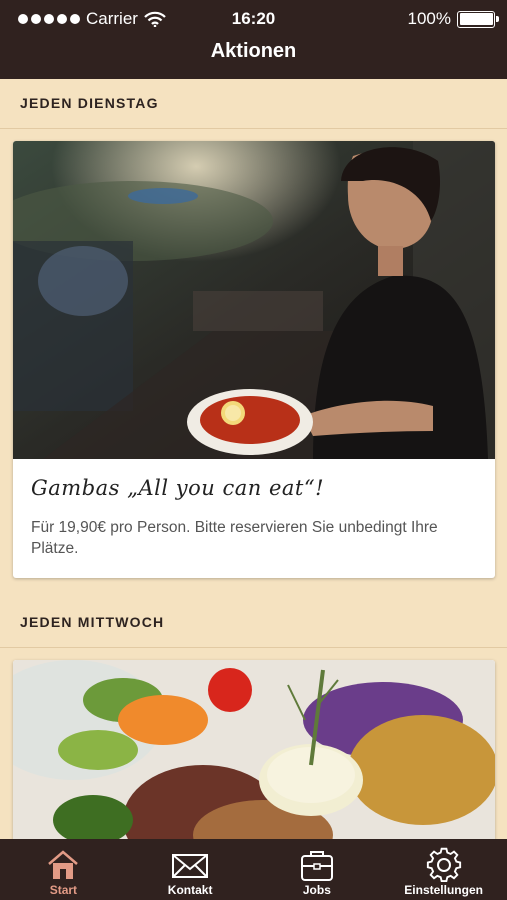 The height and width of the screenshot is (900, 507). Describe the element at coordinates (253, 104) in the screenshot. I see `section-header-tuesday: JEDEN DIENSTAG` at that location.